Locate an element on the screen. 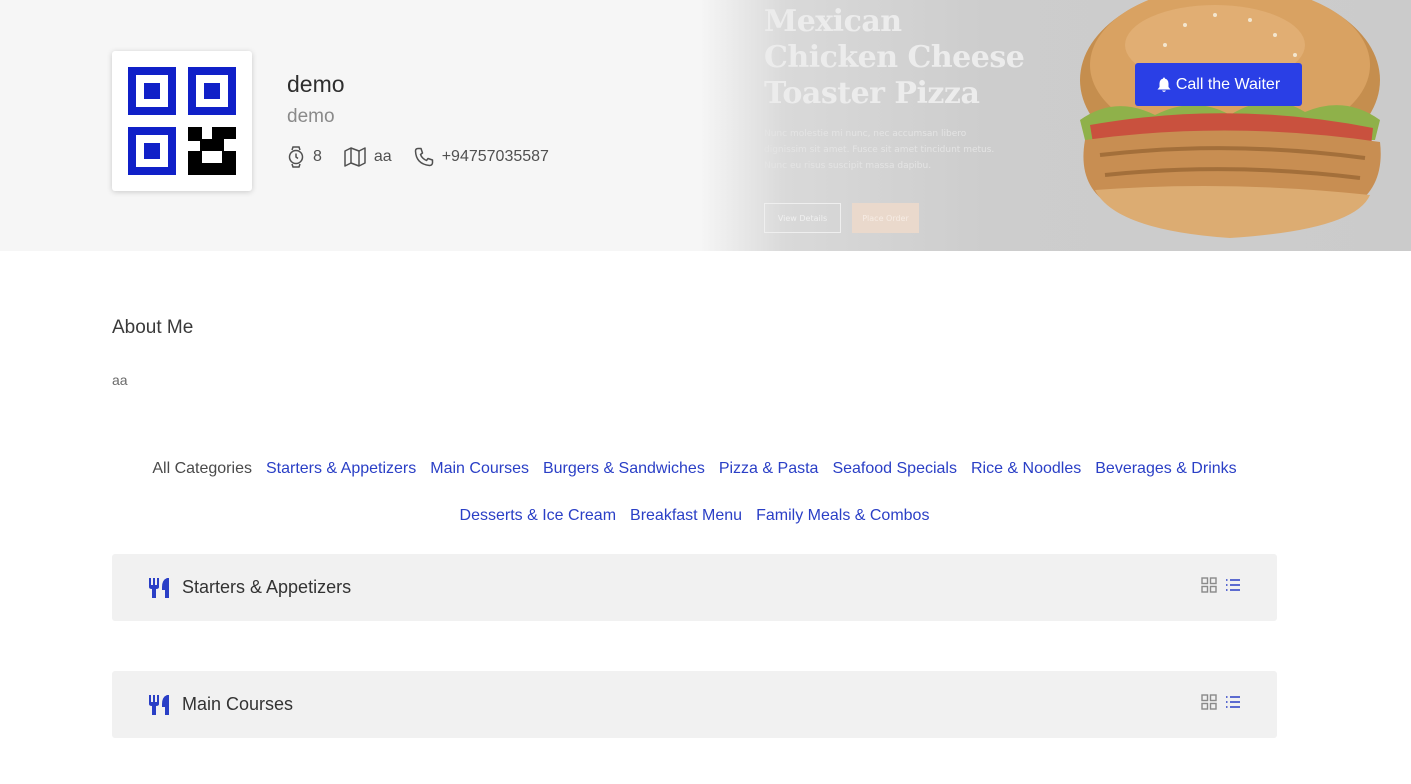 Image resolution: width=1411 pixels, height=784 pixels. about-title: About Me is located at coordinates (153, 327).